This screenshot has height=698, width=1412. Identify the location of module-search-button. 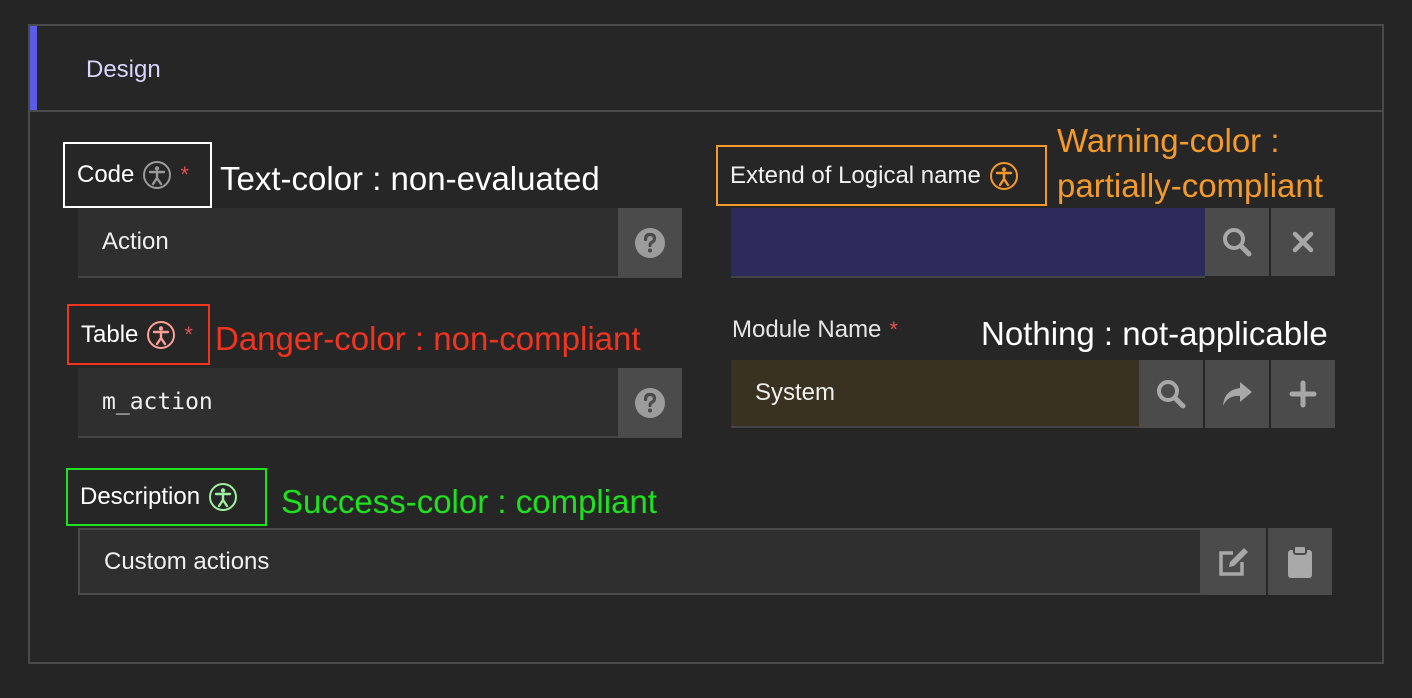
(1171, 394).